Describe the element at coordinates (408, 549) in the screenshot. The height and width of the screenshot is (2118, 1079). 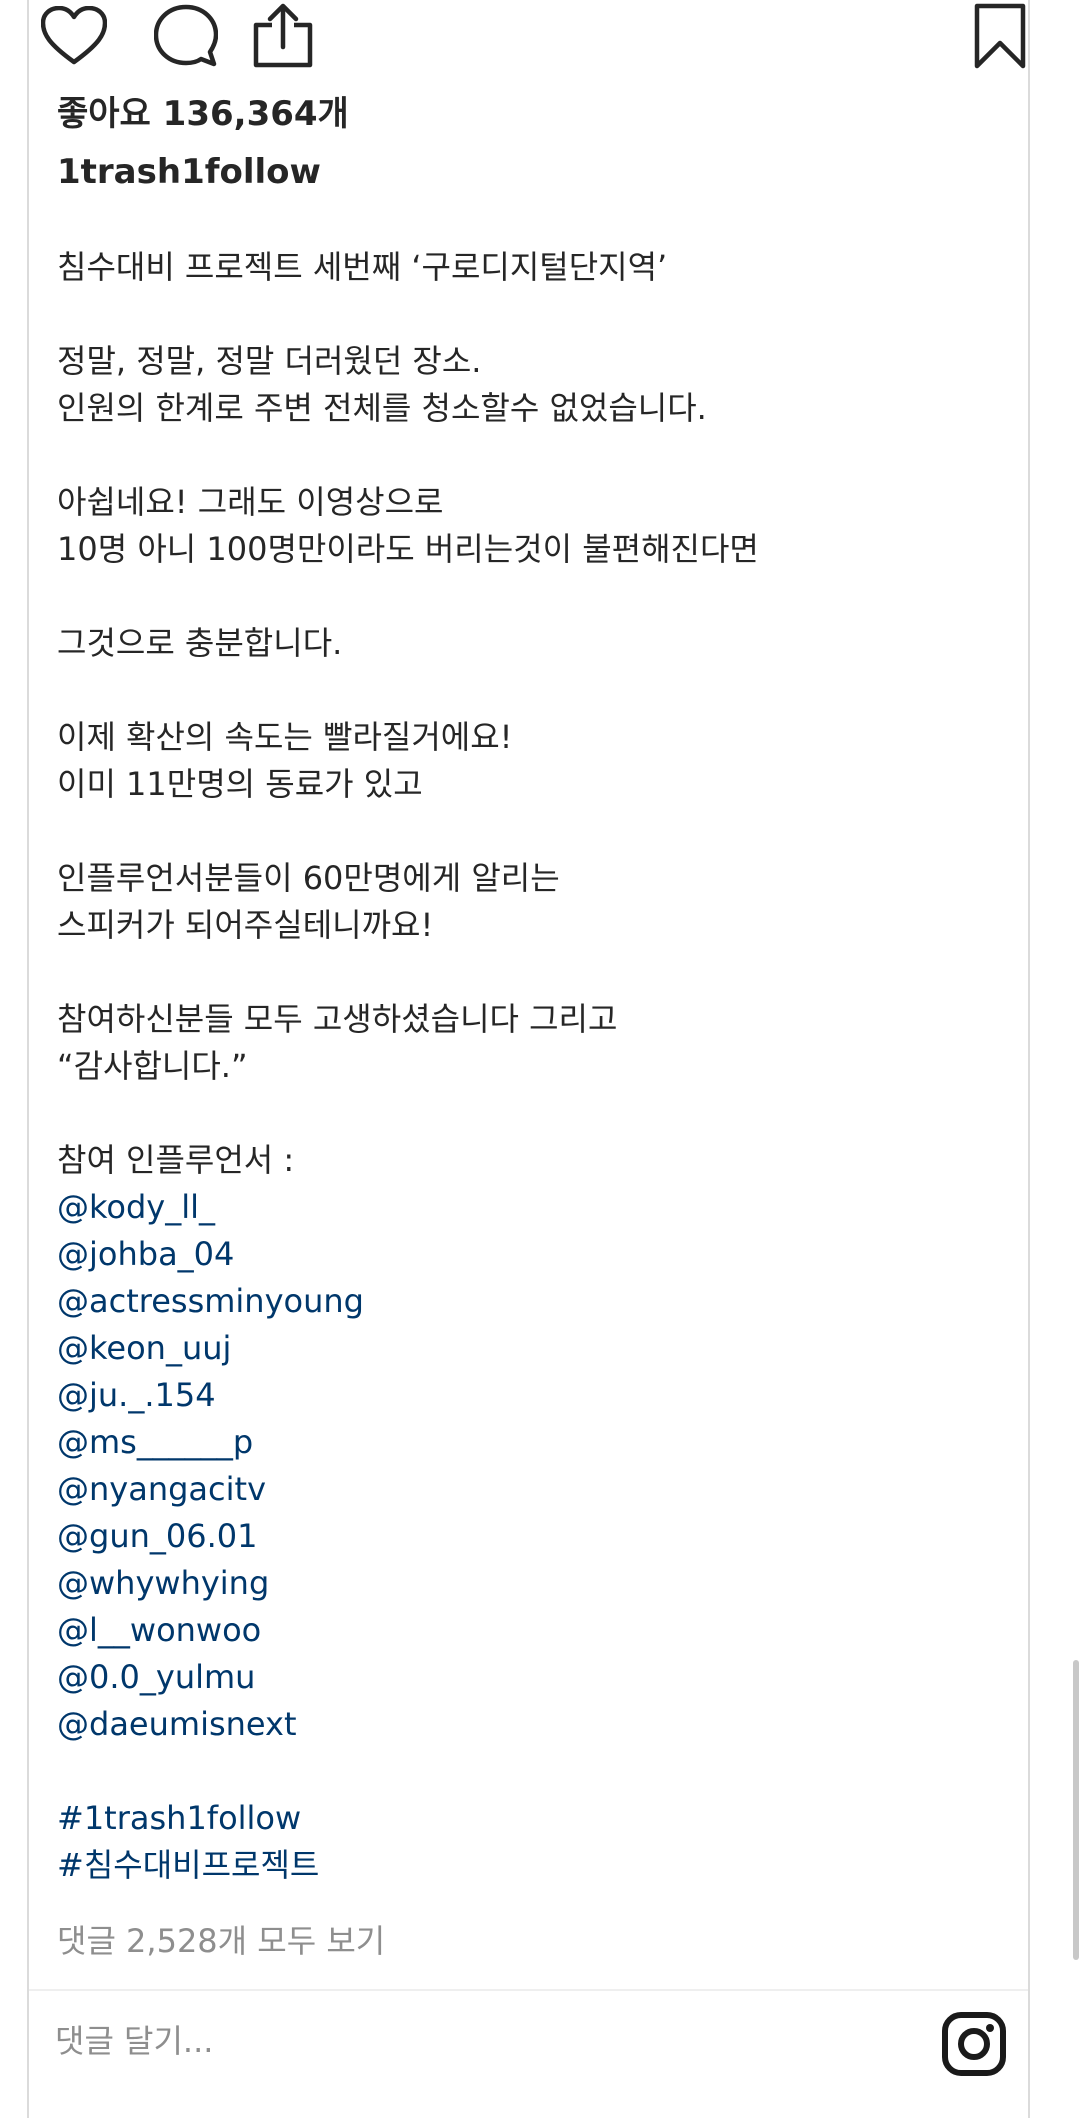
I see `caption-line: 10명 아니 100명만이라도 버리는것이 불편해진다면` at that location.